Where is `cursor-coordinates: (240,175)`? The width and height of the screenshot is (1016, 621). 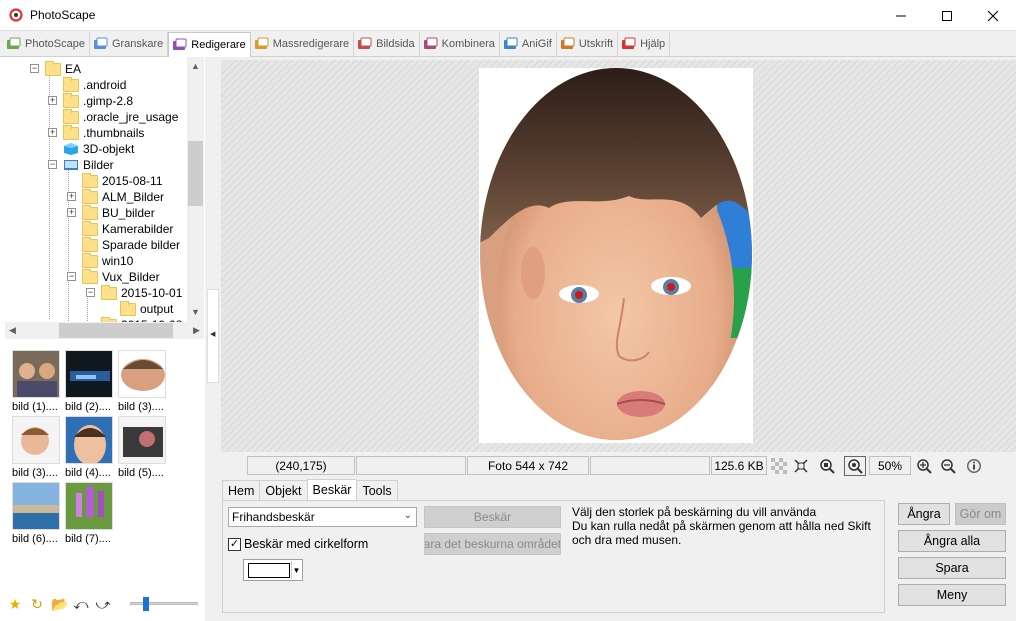
cursor-coordinates: (240,175) is located at coordinates (301, 465).